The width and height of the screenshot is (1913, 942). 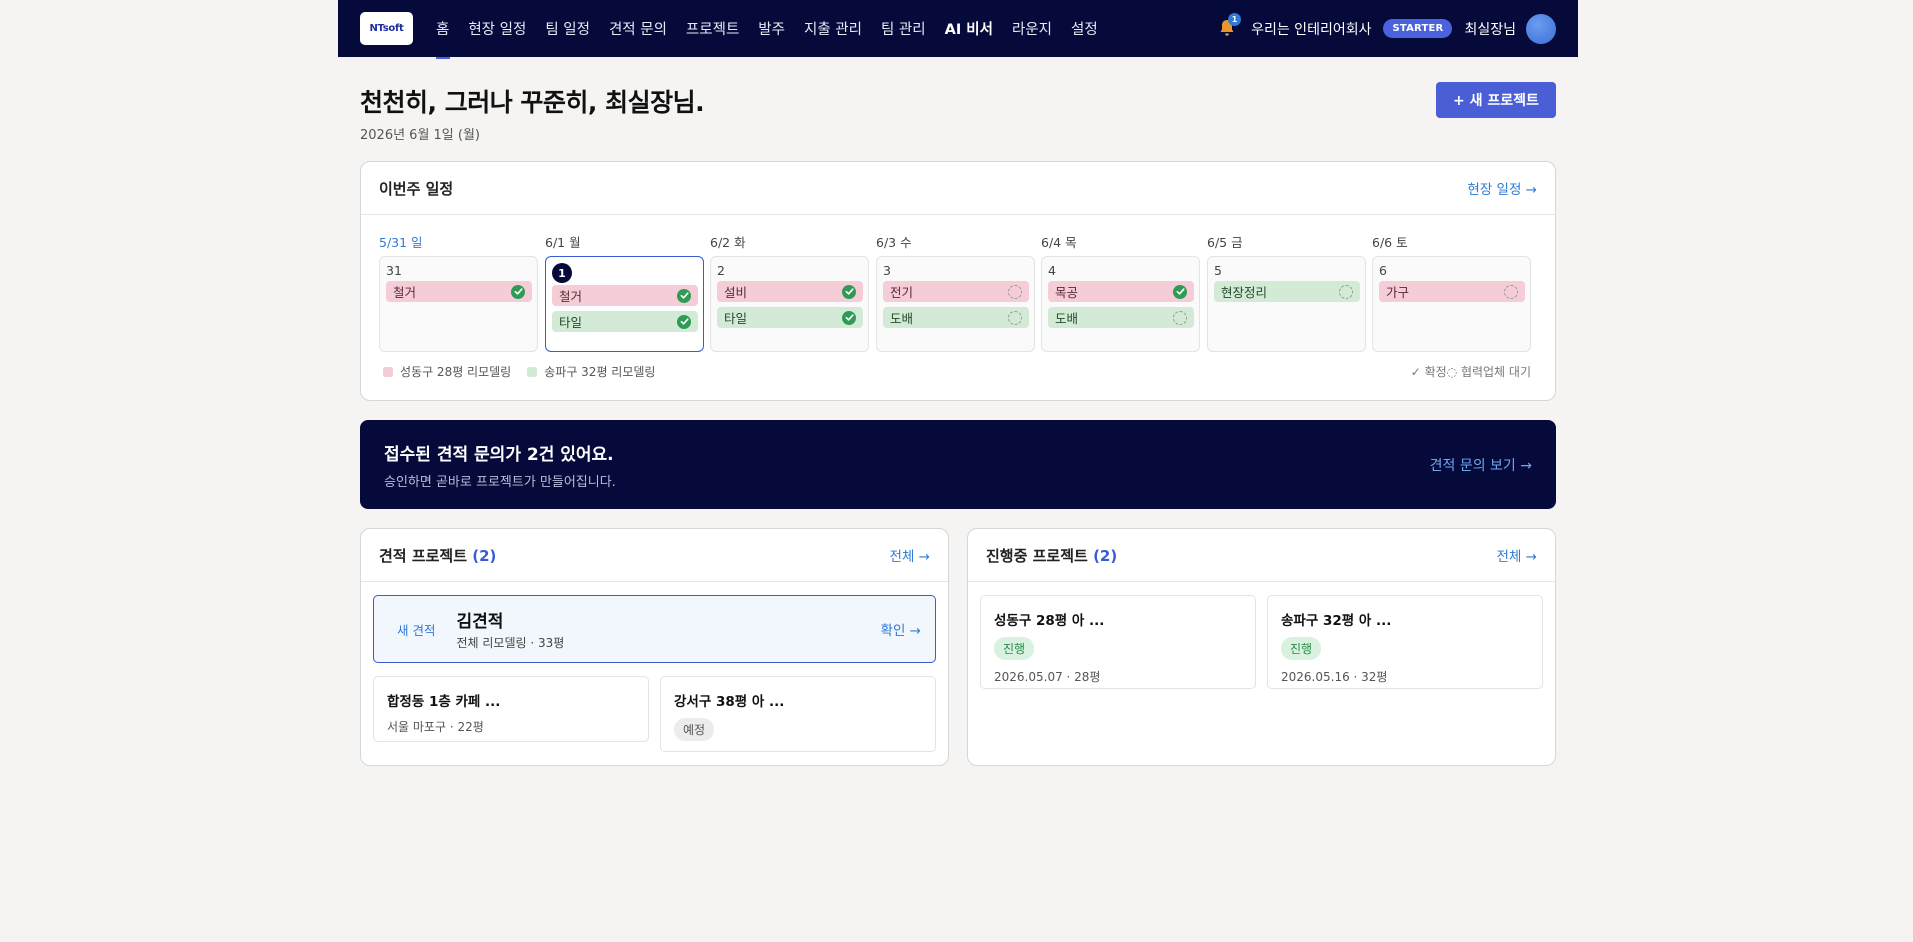 I want to click on task-name: 현장정리, so click(x=1244, y=292).